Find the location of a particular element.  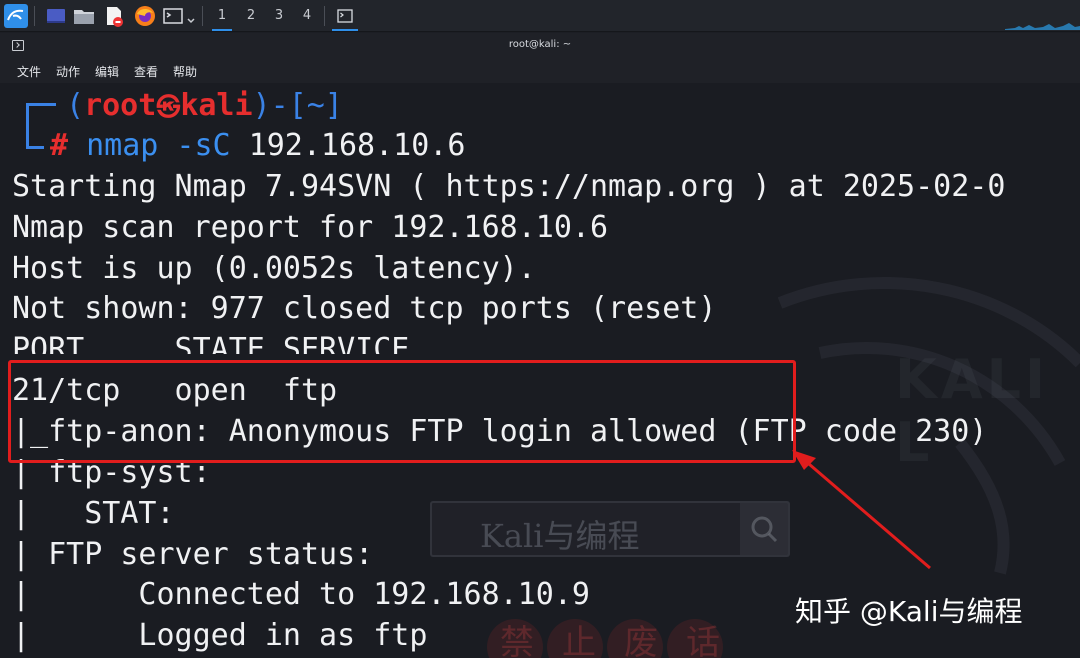

prompt-user: root is located at coordinates (120, 105).